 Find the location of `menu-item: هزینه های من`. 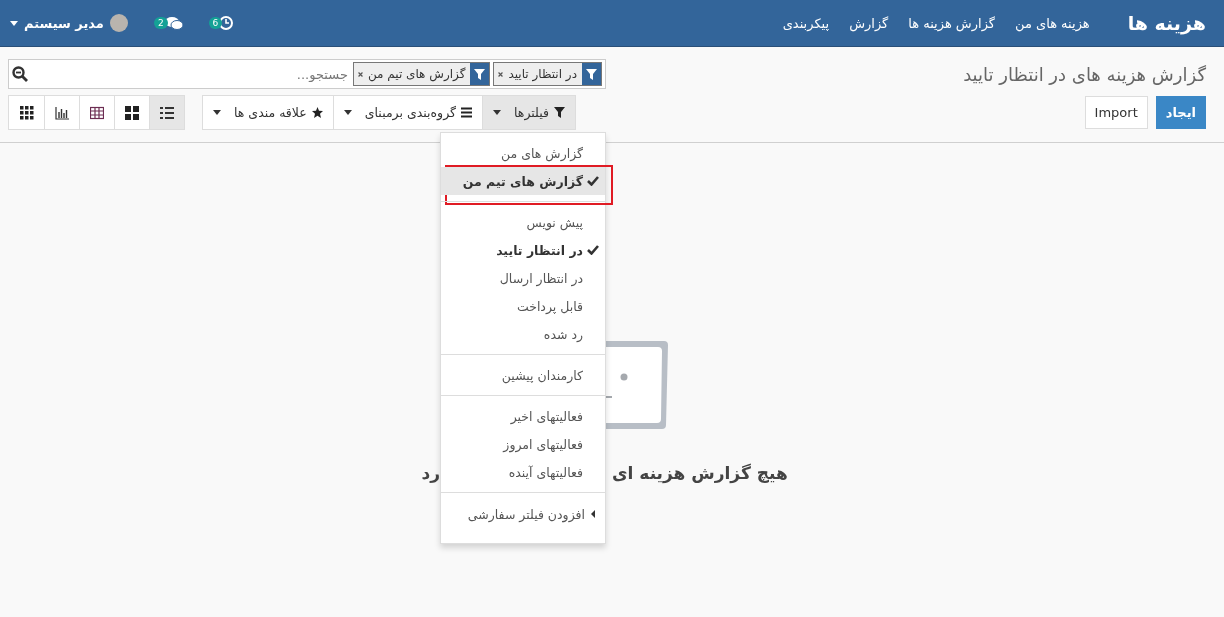

menu-item: هزینه های من is located at coordinates (1052, 23).